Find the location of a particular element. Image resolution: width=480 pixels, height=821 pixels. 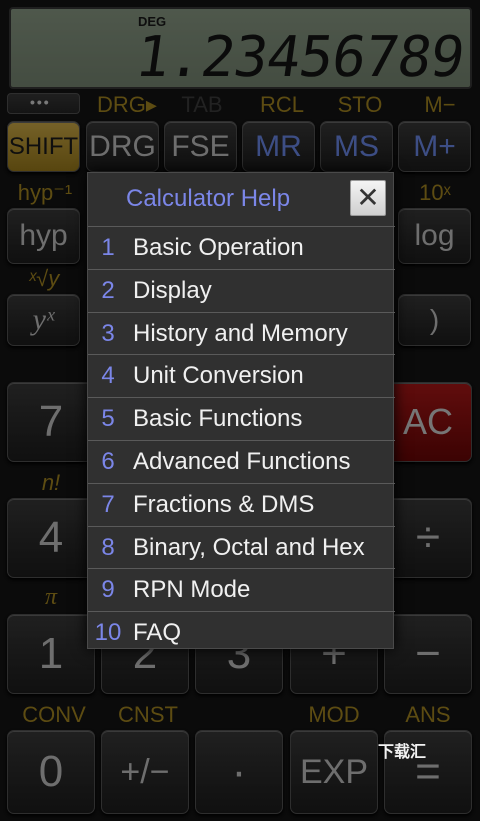

watermark-text: 下载汇 is located at coordinates (402, 752).